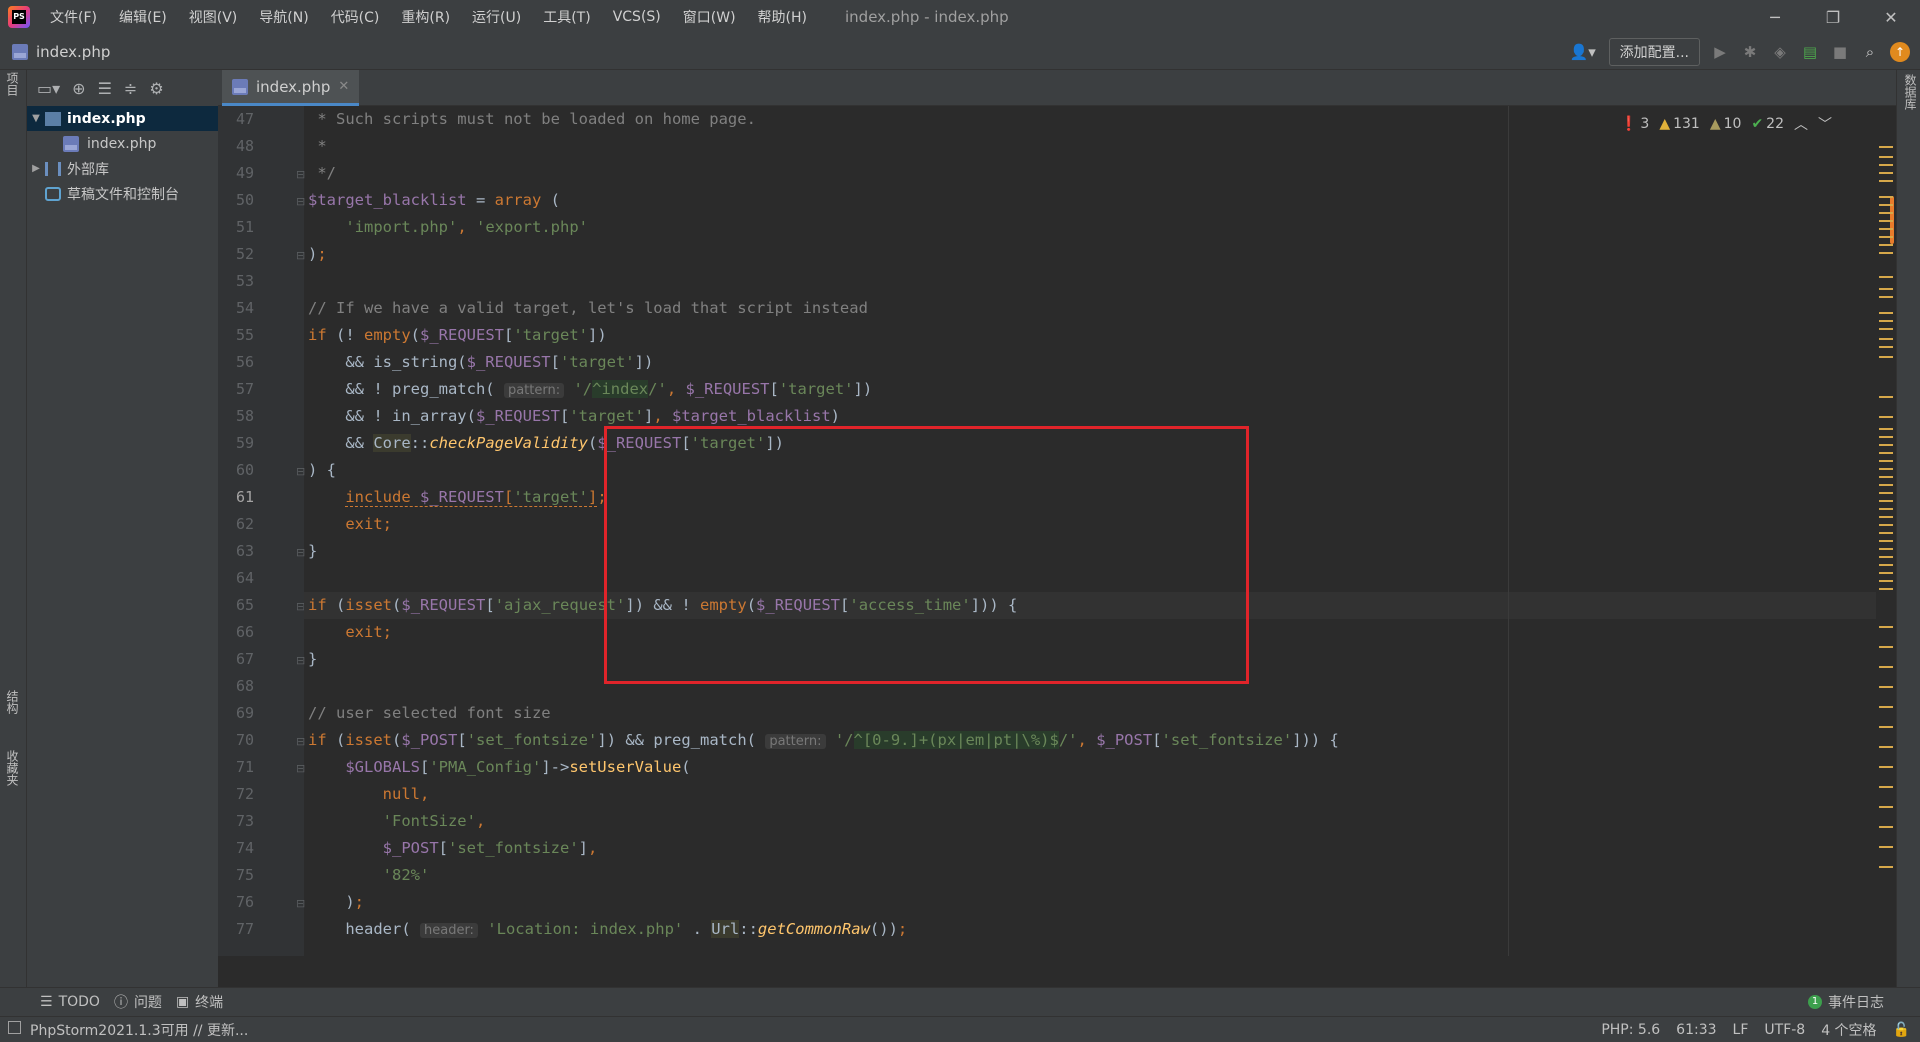 This screenshot has height=1042, width=1920. What do you see at coordinates (1885, 531) in the screenshot?
I see `error-stripe` at bounding box center [1885, 531].